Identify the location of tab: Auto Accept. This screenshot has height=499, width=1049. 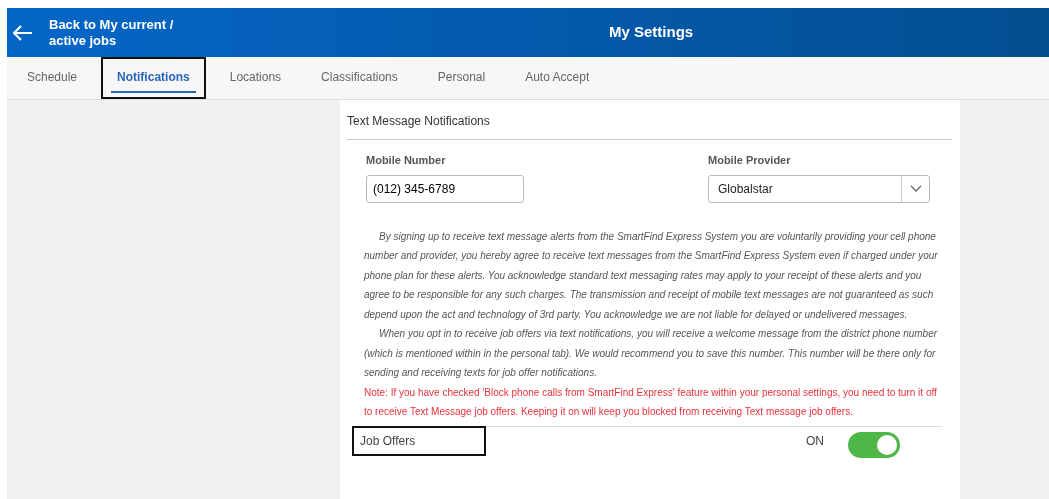
(557, 78).